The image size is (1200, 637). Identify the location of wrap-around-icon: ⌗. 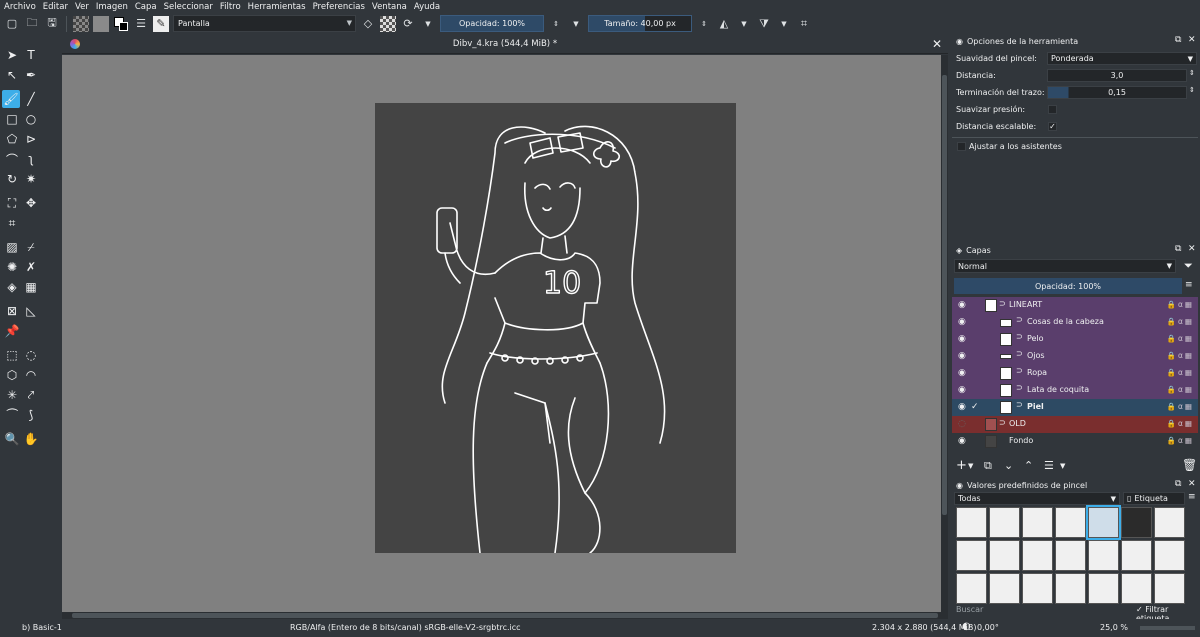
(804, 24).